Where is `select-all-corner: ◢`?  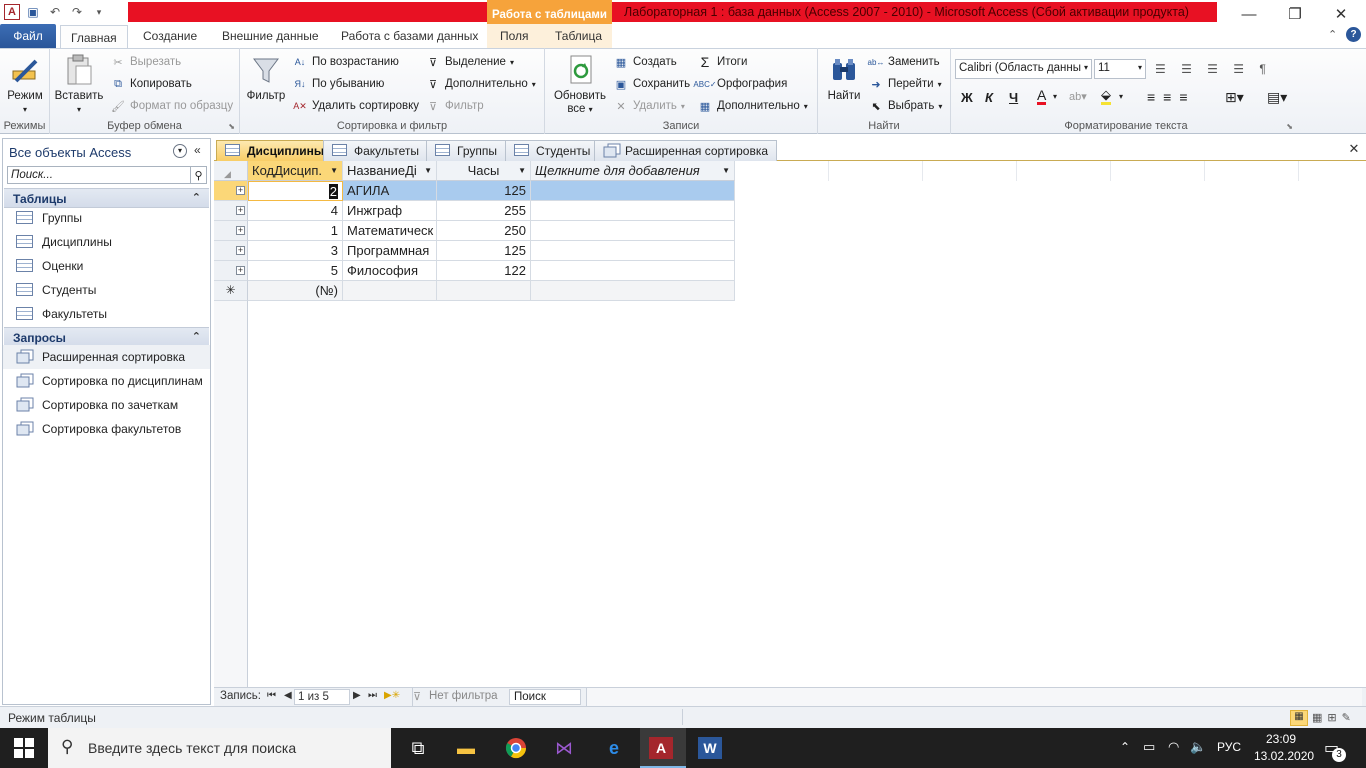 select-all-corner: ◢ is located at coordinates (231, 171).